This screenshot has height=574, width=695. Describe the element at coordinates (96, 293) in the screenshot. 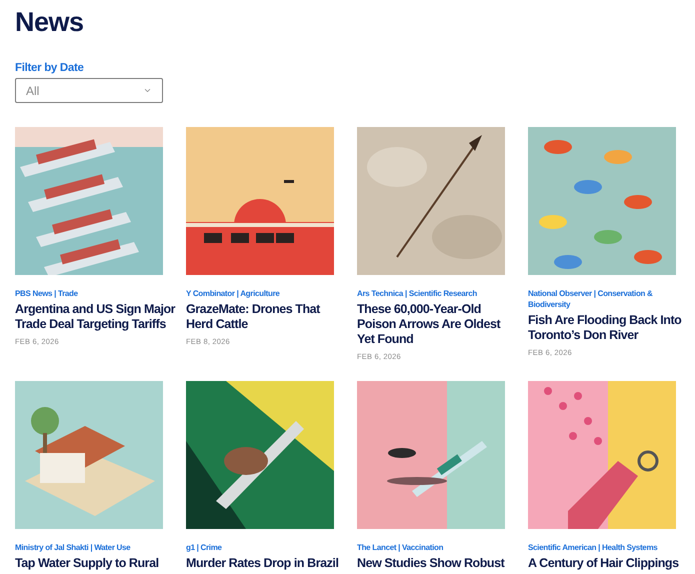

I see `article-source: PBS News | Trade` at that location.